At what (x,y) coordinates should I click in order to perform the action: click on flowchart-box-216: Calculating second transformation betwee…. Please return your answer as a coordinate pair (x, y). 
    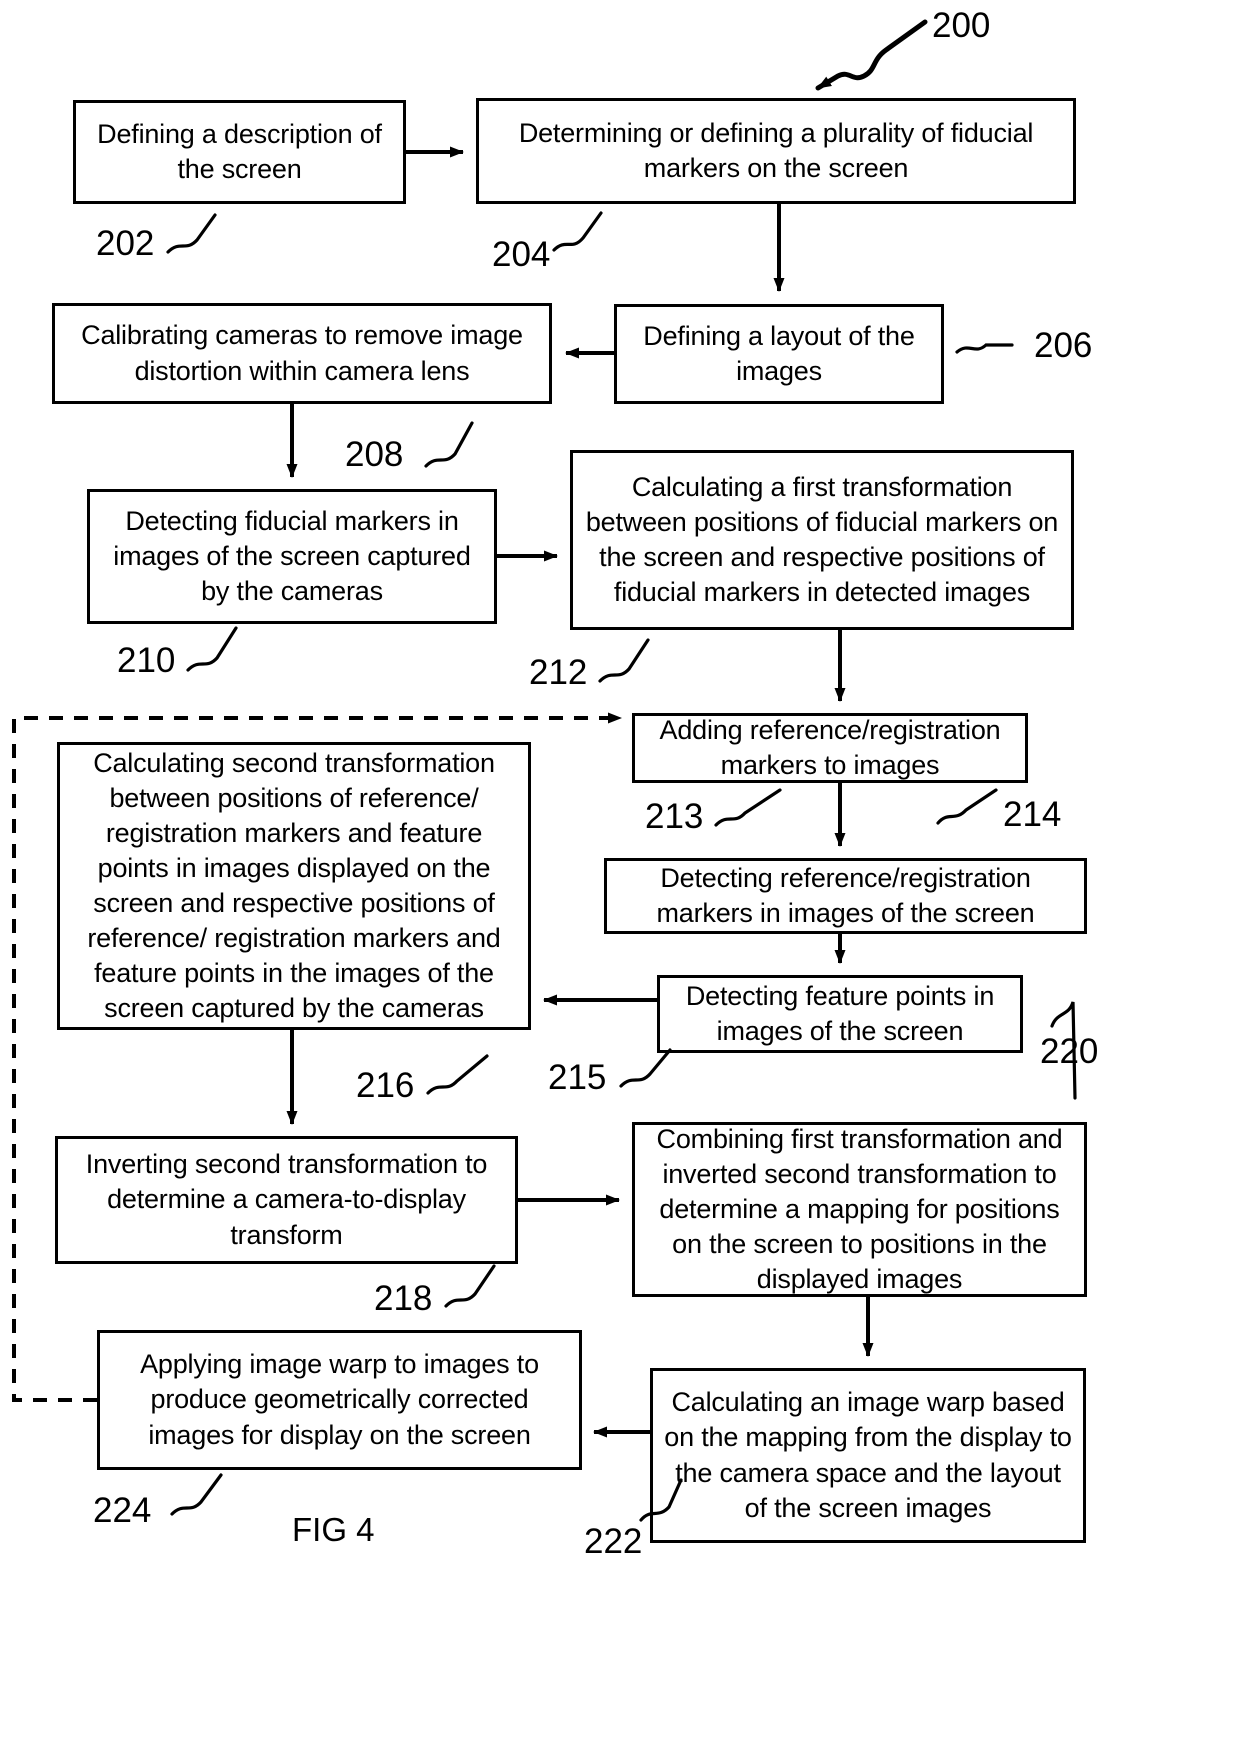
    Looking at the image, I should click on (294, 886).